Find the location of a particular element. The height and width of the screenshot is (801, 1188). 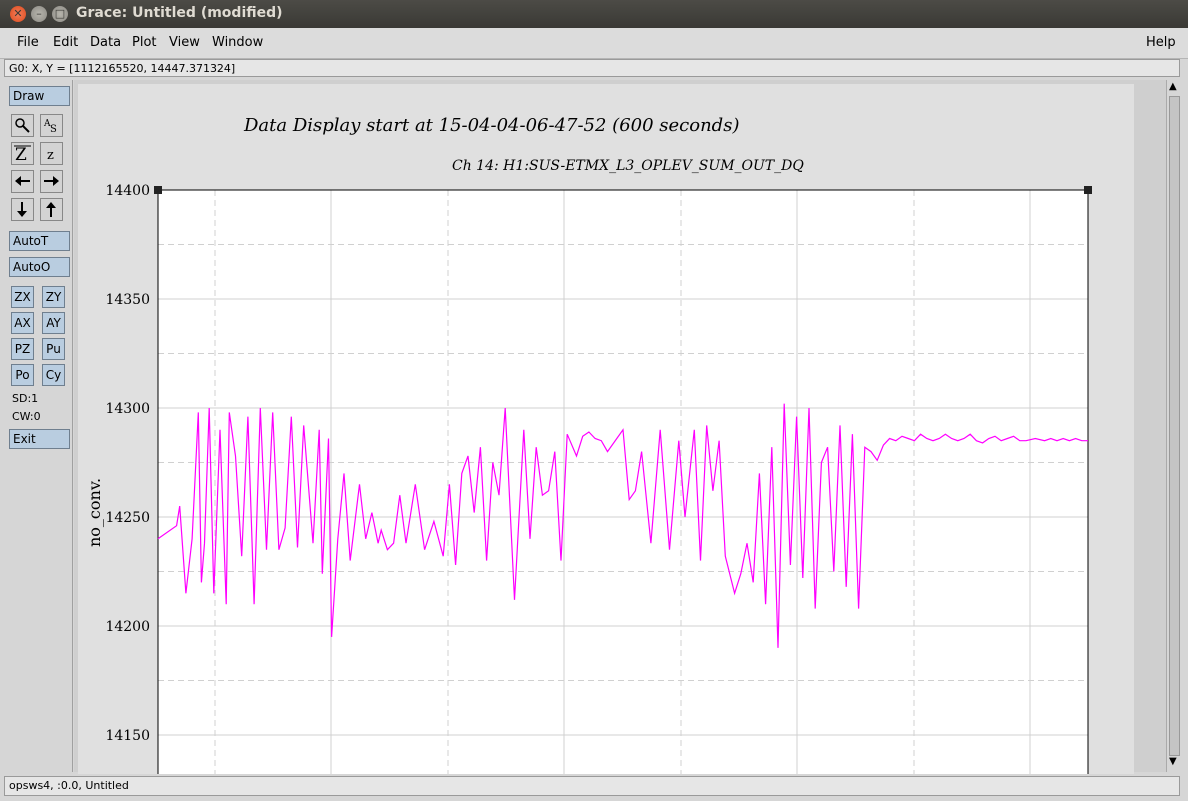

scroll-down-arrow-icon: ▼ is located at coordinates (1173, 761).